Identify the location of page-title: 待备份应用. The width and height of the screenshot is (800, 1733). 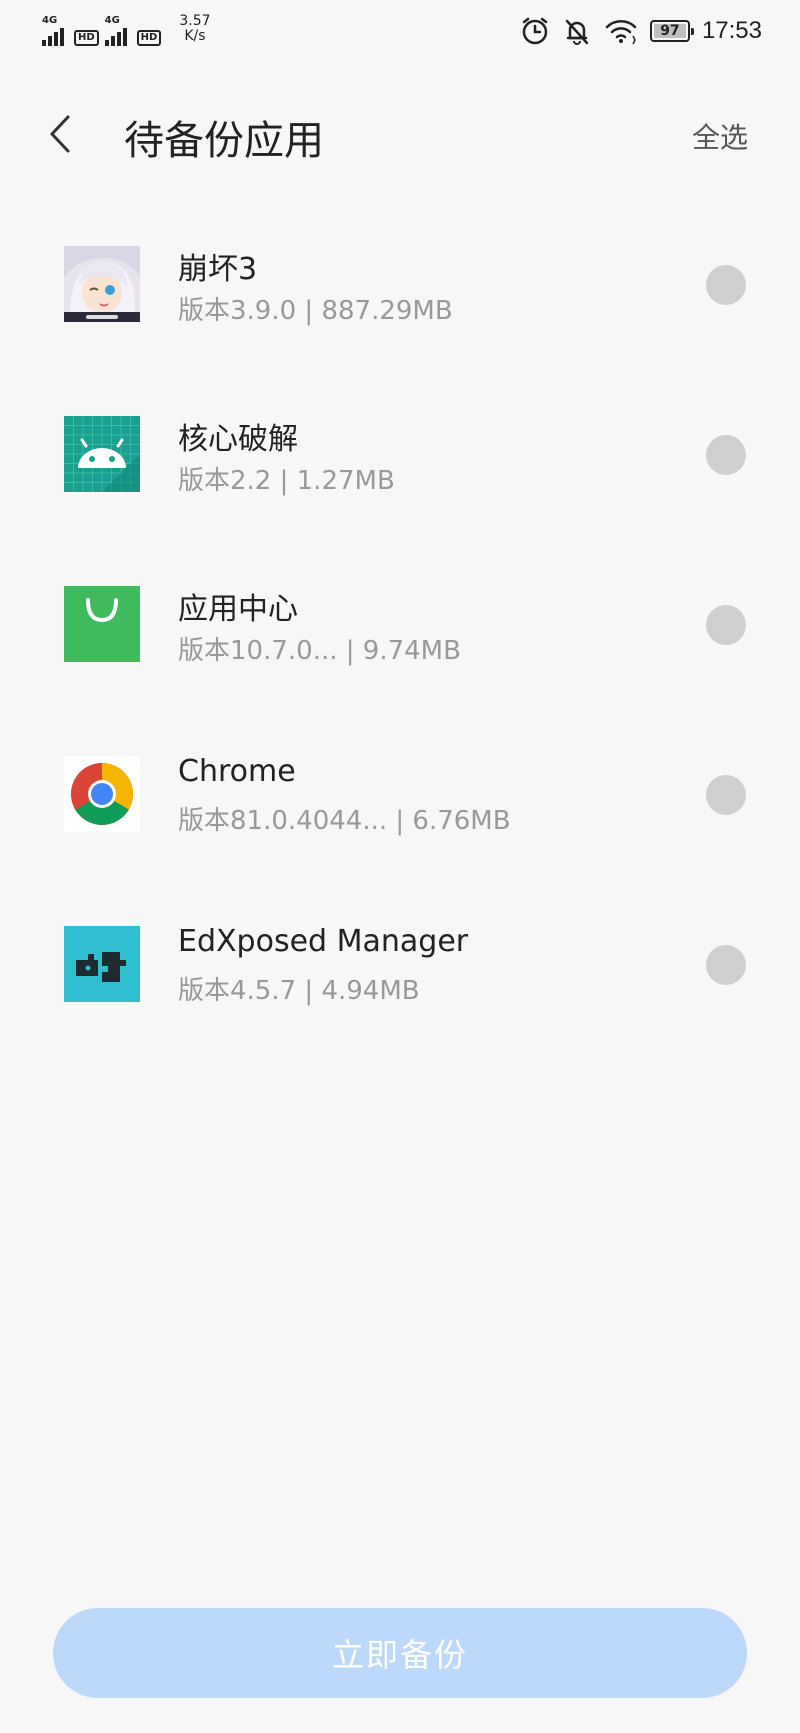
(224, 141).